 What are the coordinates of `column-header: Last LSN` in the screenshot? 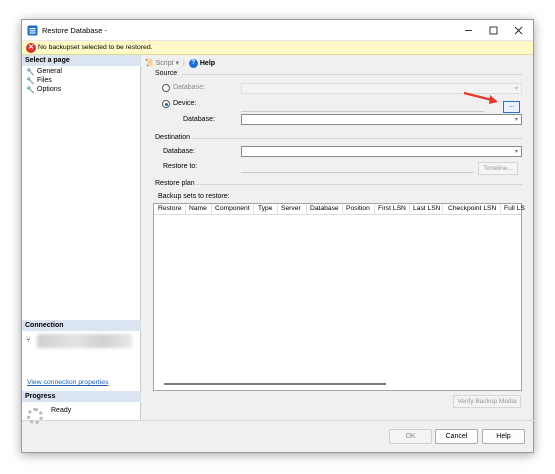 It's located at (427, 208).